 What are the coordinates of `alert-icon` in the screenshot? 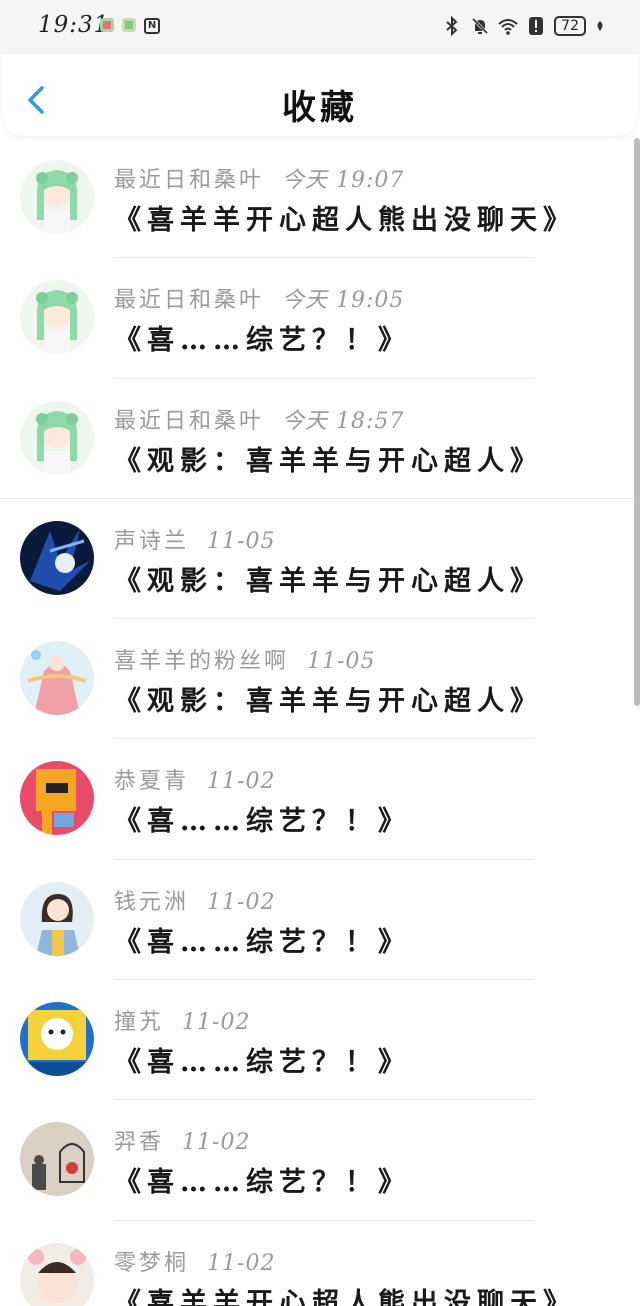 It's located at (536, 26).